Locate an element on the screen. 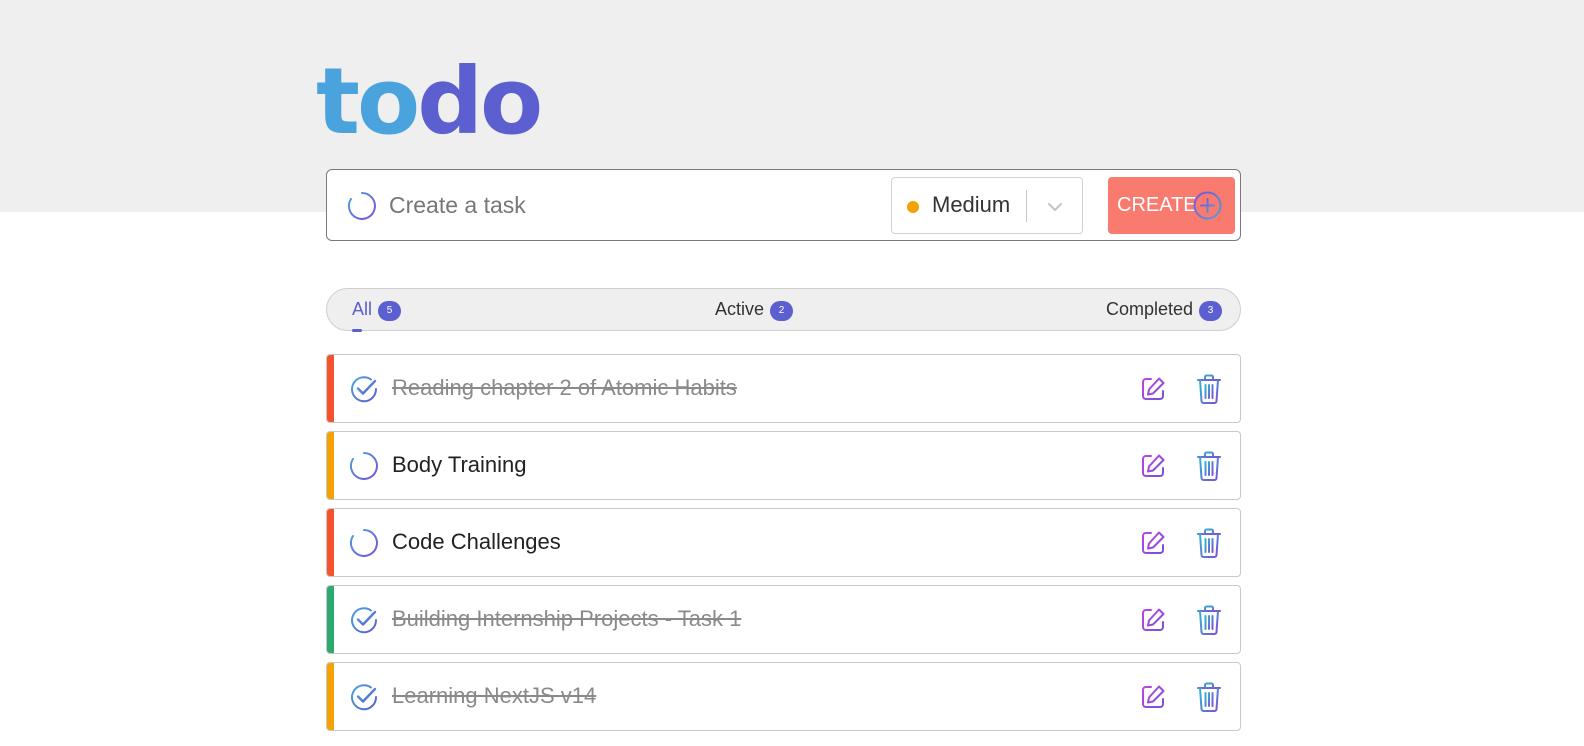  filter-bar: All 5 Active 2 Completed 3 is located at coordinates (783, 310).